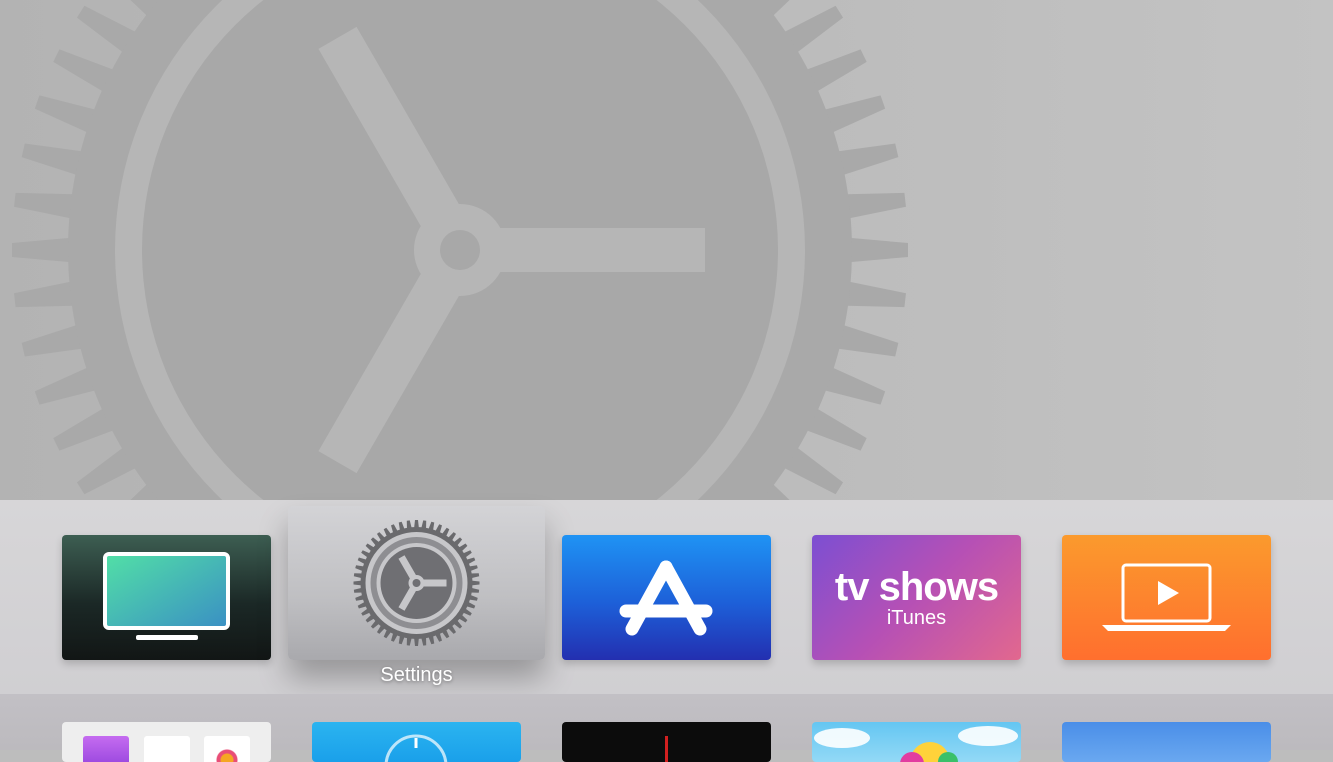  I want to click on podcast-icon, so click(106, 749).